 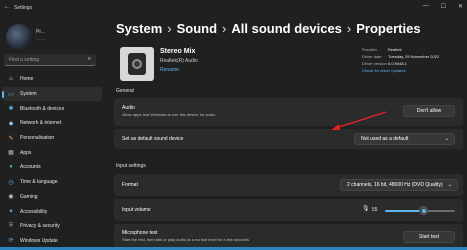 I want to click on sidebar-item-system: ▭ System, so click(x=52, y=94).